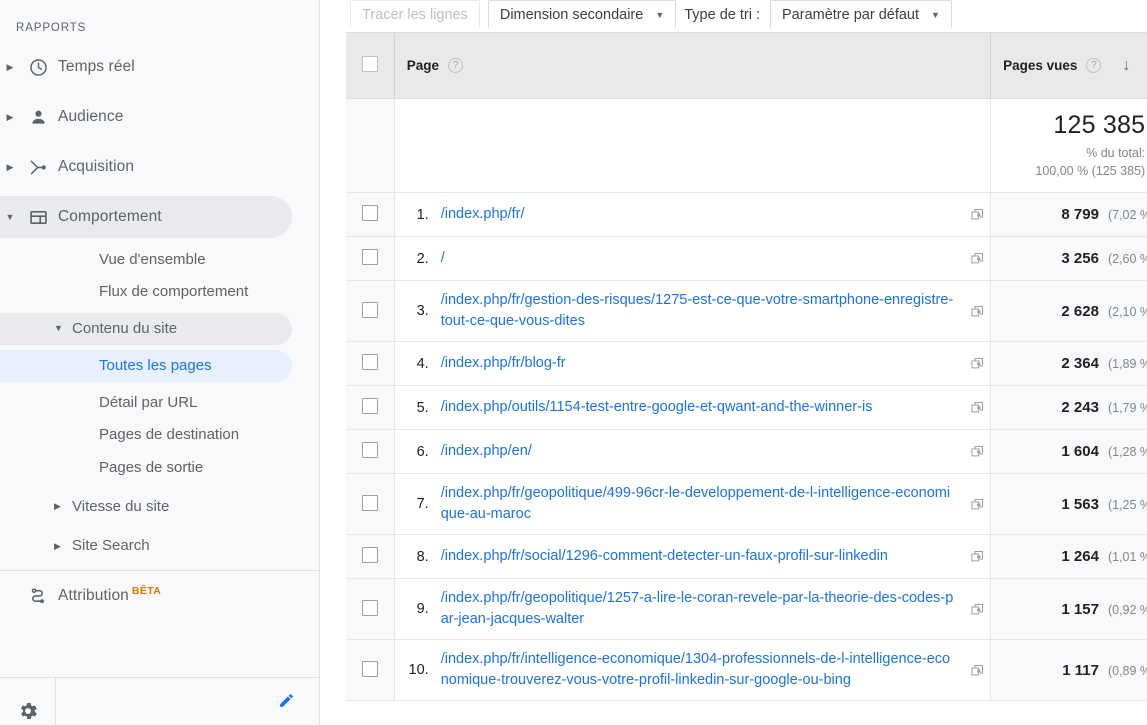  I want to click on sidebar-subitem-pages-de-sortie: Pages de sortie, so click(159, 468).